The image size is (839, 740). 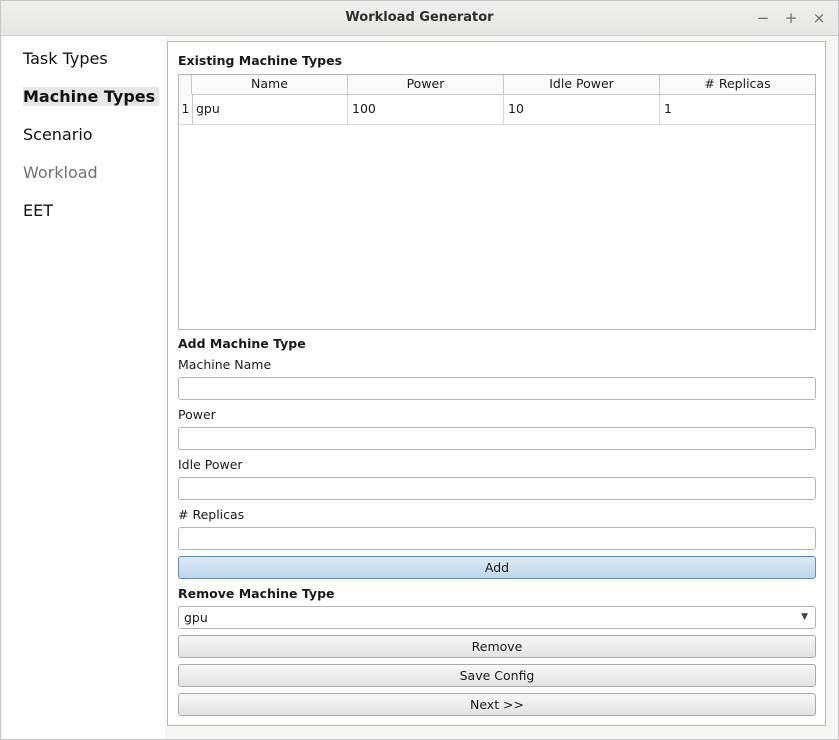 I want to click on sidebar-item-scenario: Scenario, so click(x=58, y=134).